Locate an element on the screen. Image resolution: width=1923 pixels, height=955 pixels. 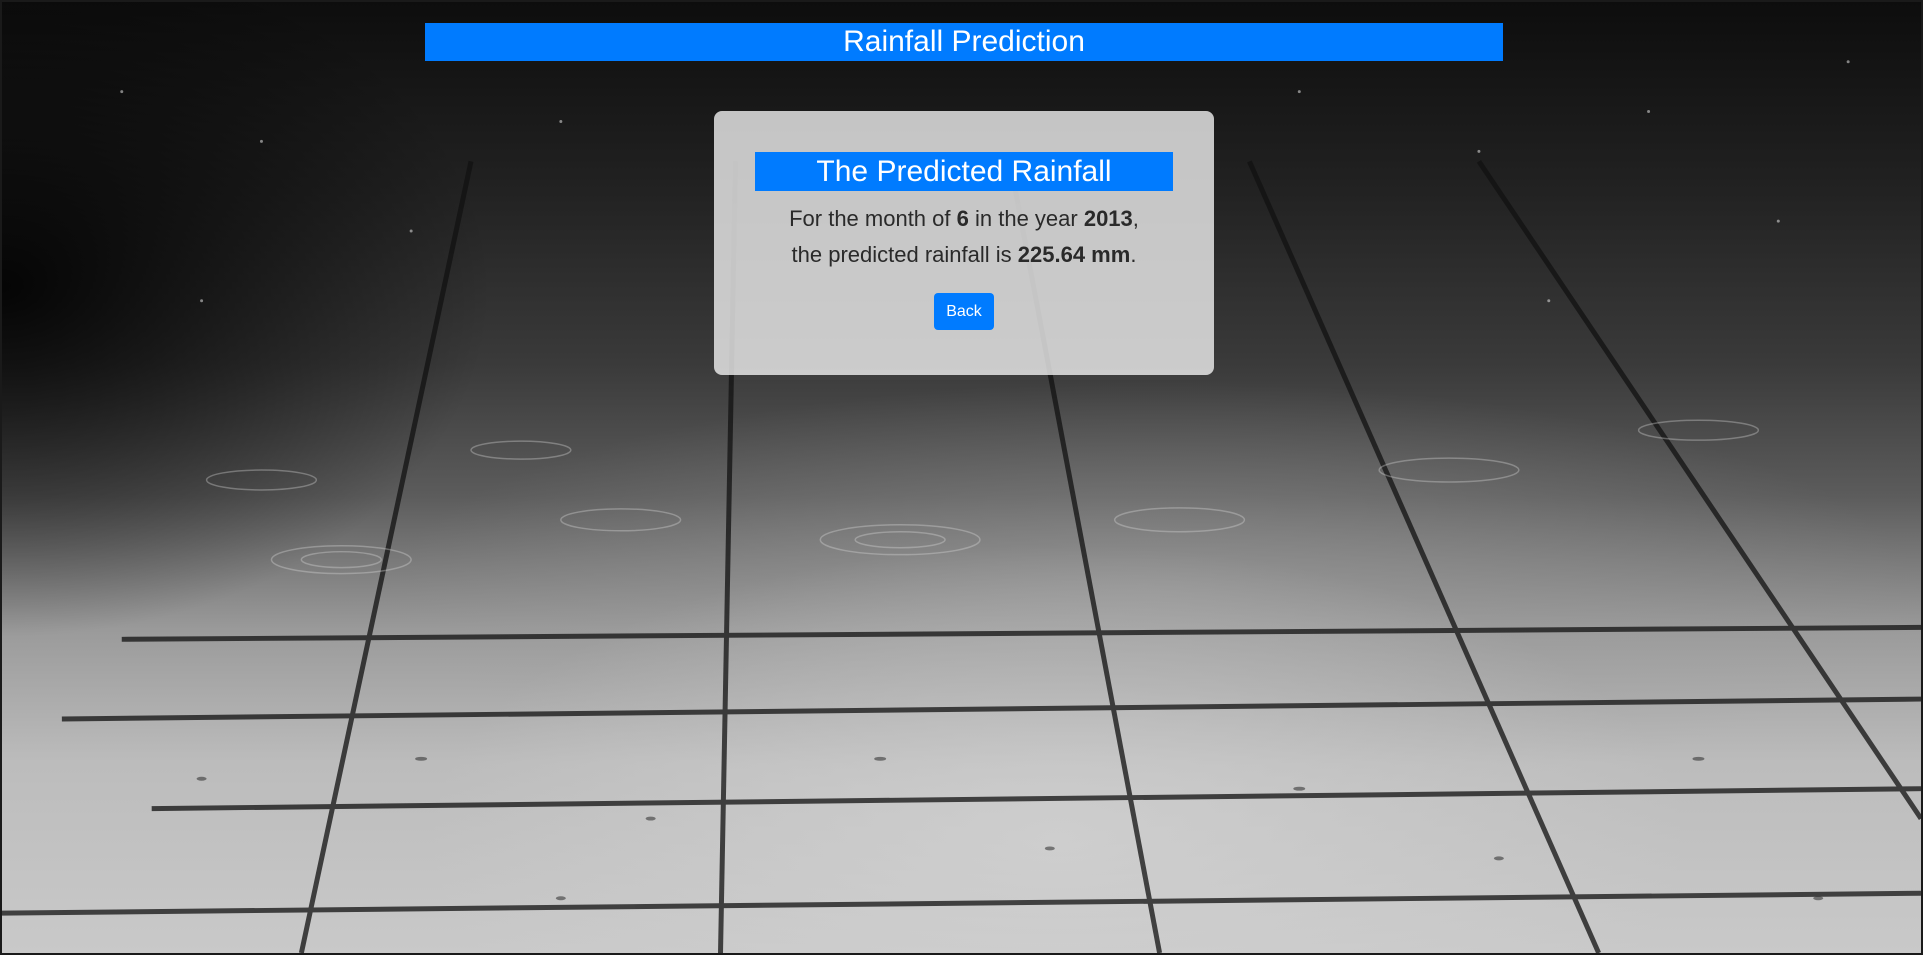
result-year: 2013 is located at coordinates (1108, 218).